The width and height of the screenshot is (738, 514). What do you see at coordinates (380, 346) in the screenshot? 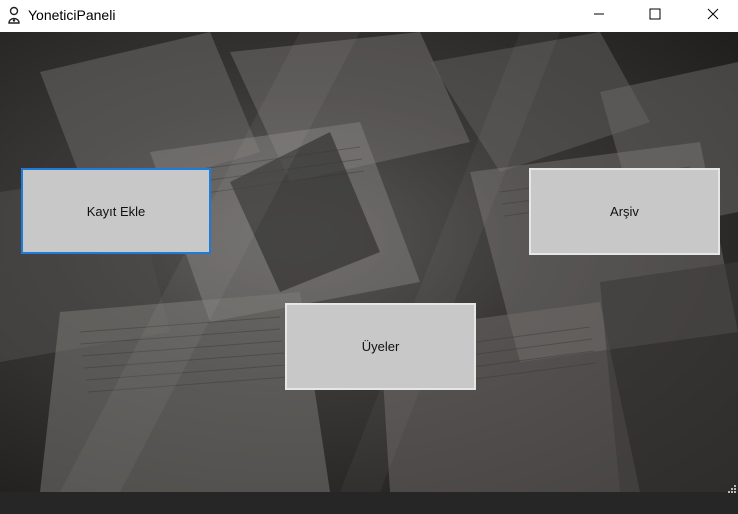
I see `uyeler-button: Üyeler` at bounding box center [380, 346].